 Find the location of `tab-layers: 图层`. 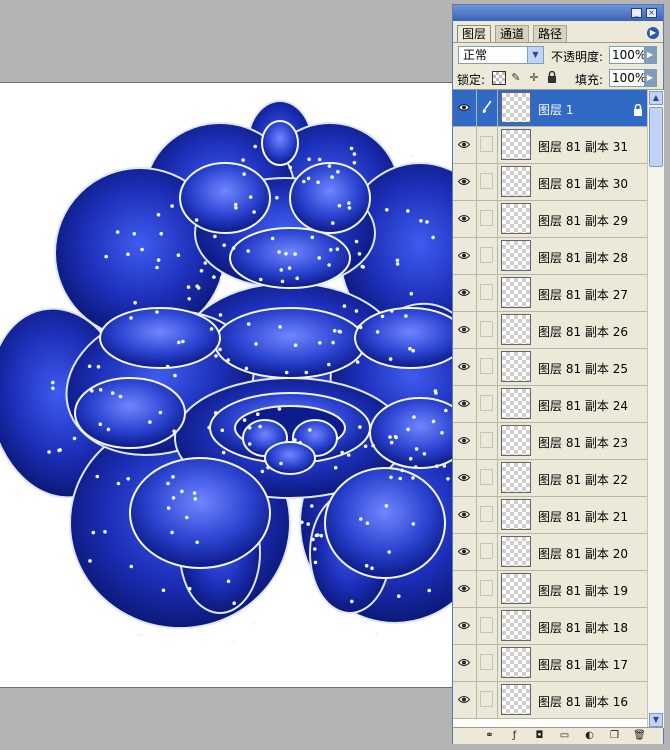

tab-layers: 图层 is located at coordinates (474, 33).